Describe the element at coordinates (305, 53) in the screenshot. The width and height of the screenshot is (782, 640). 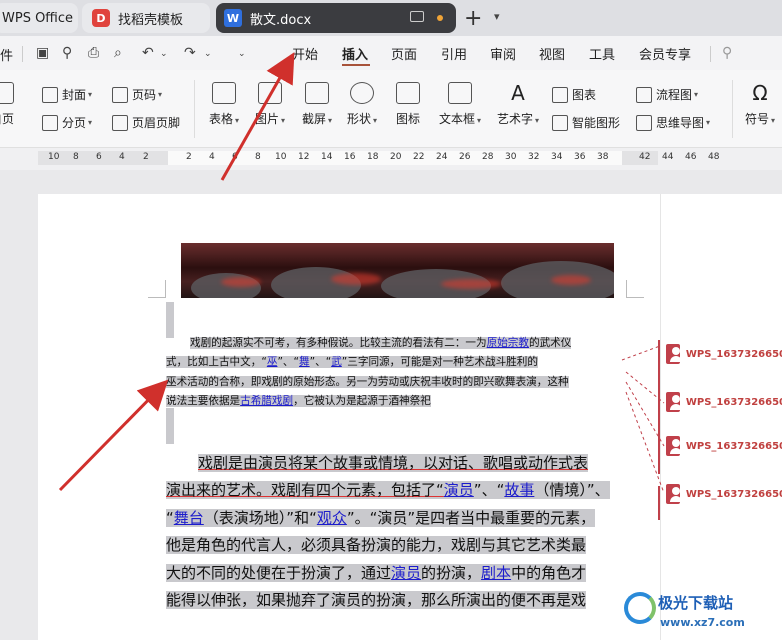
I see `tab-home: 开始` at that location.